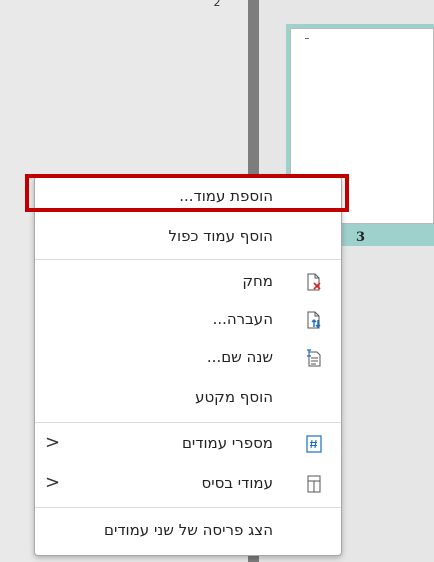 The width and height of the screenshot is (434, 562). I want to click on menu-item-master-pages: עמודי בסיס <, so click(188, 484).